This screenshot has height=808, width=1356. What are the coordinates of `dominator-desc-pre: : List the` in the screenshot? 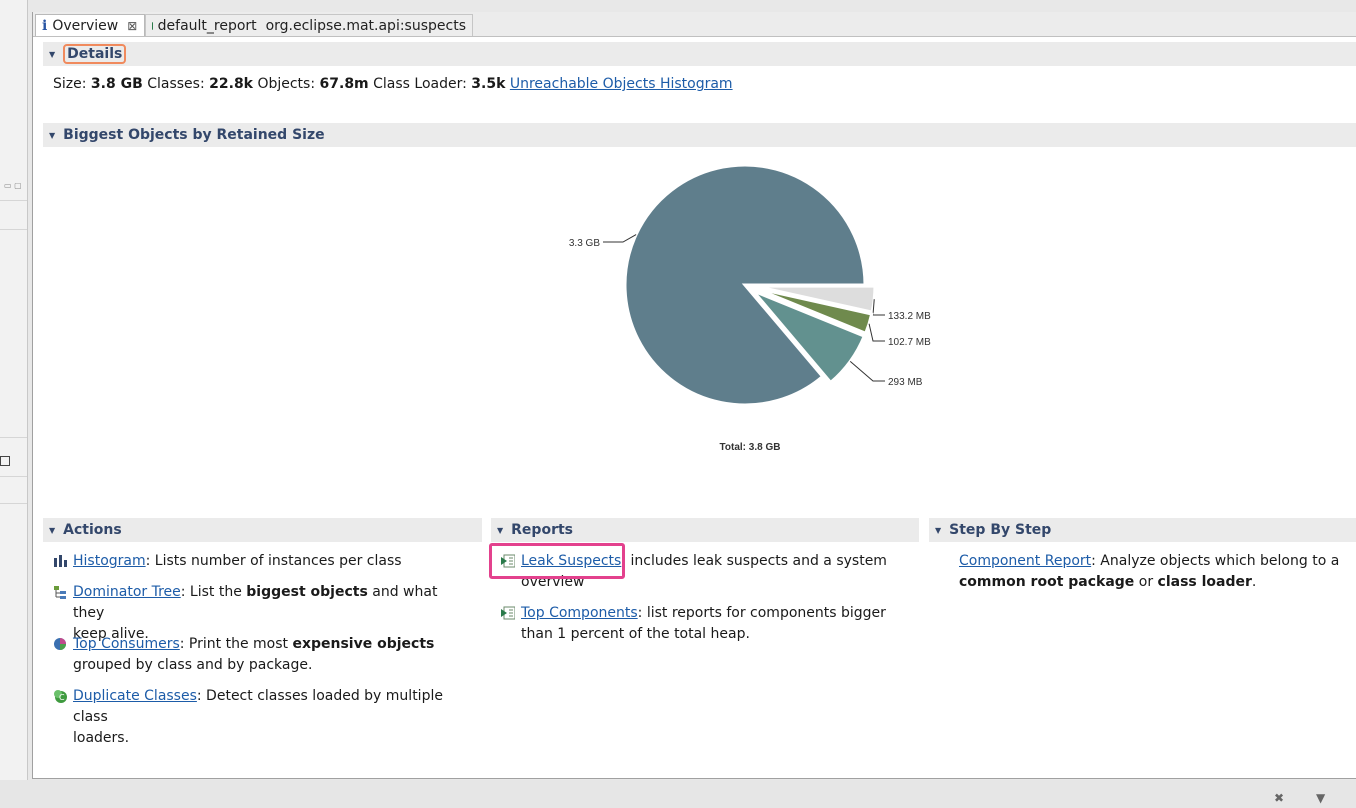 It's located at (213, 592).